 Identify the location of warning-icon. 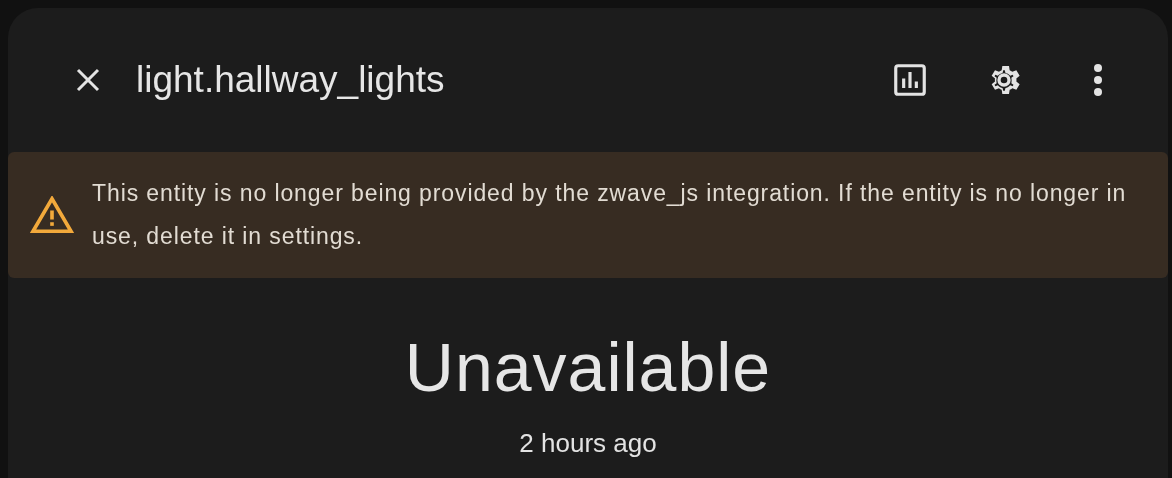
(52, 215).